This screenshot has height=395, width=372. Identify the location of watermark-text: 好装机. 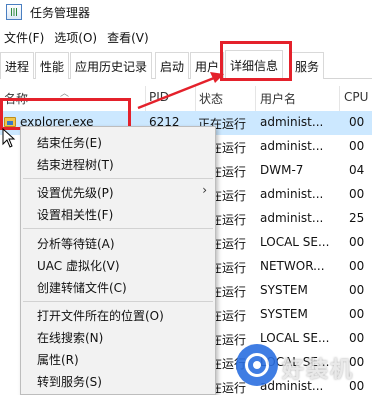
(318, 370).